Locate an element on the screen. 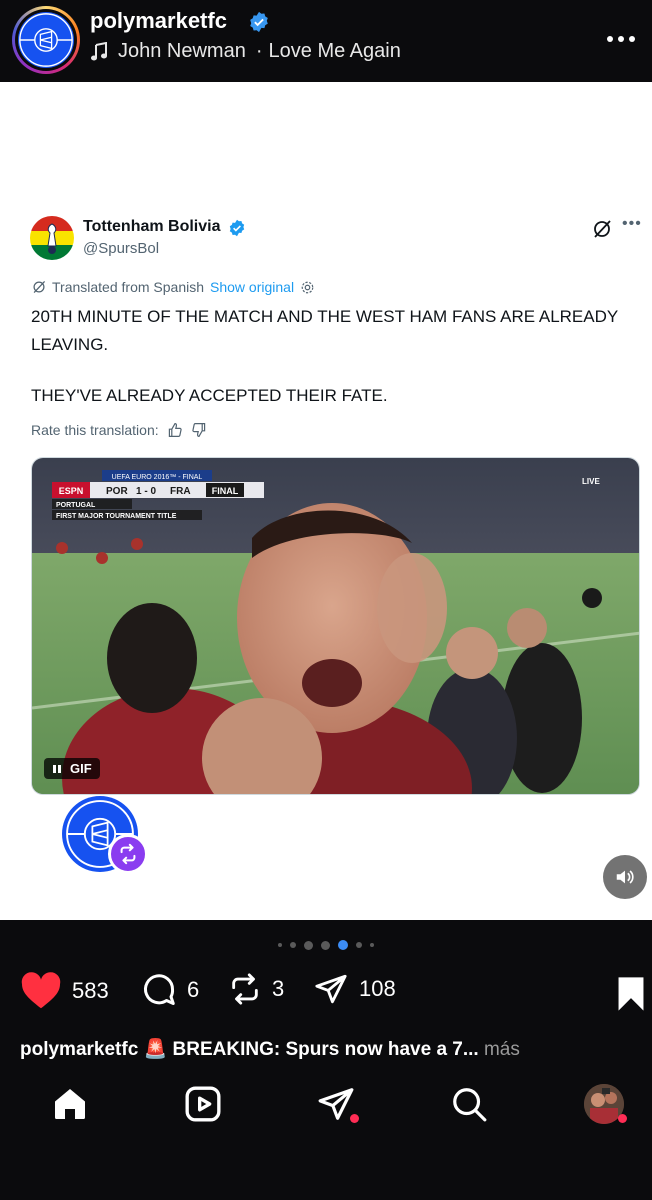 This screenshot has width=652, height=1200. comment-icon is located at coordinates (159, 989).